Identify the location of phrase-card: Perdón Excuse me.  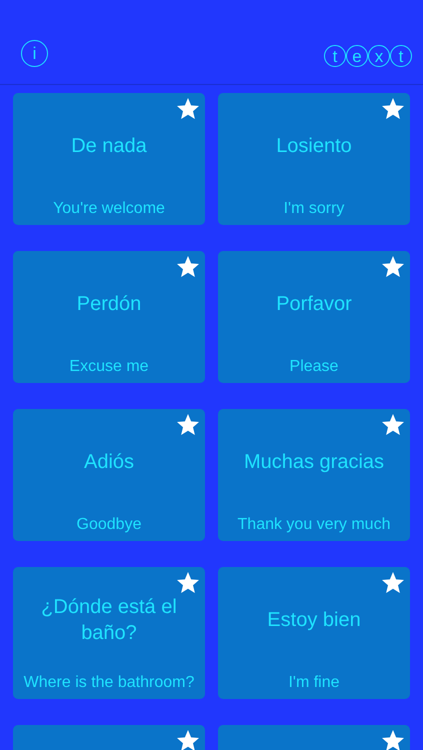
(109, 317).